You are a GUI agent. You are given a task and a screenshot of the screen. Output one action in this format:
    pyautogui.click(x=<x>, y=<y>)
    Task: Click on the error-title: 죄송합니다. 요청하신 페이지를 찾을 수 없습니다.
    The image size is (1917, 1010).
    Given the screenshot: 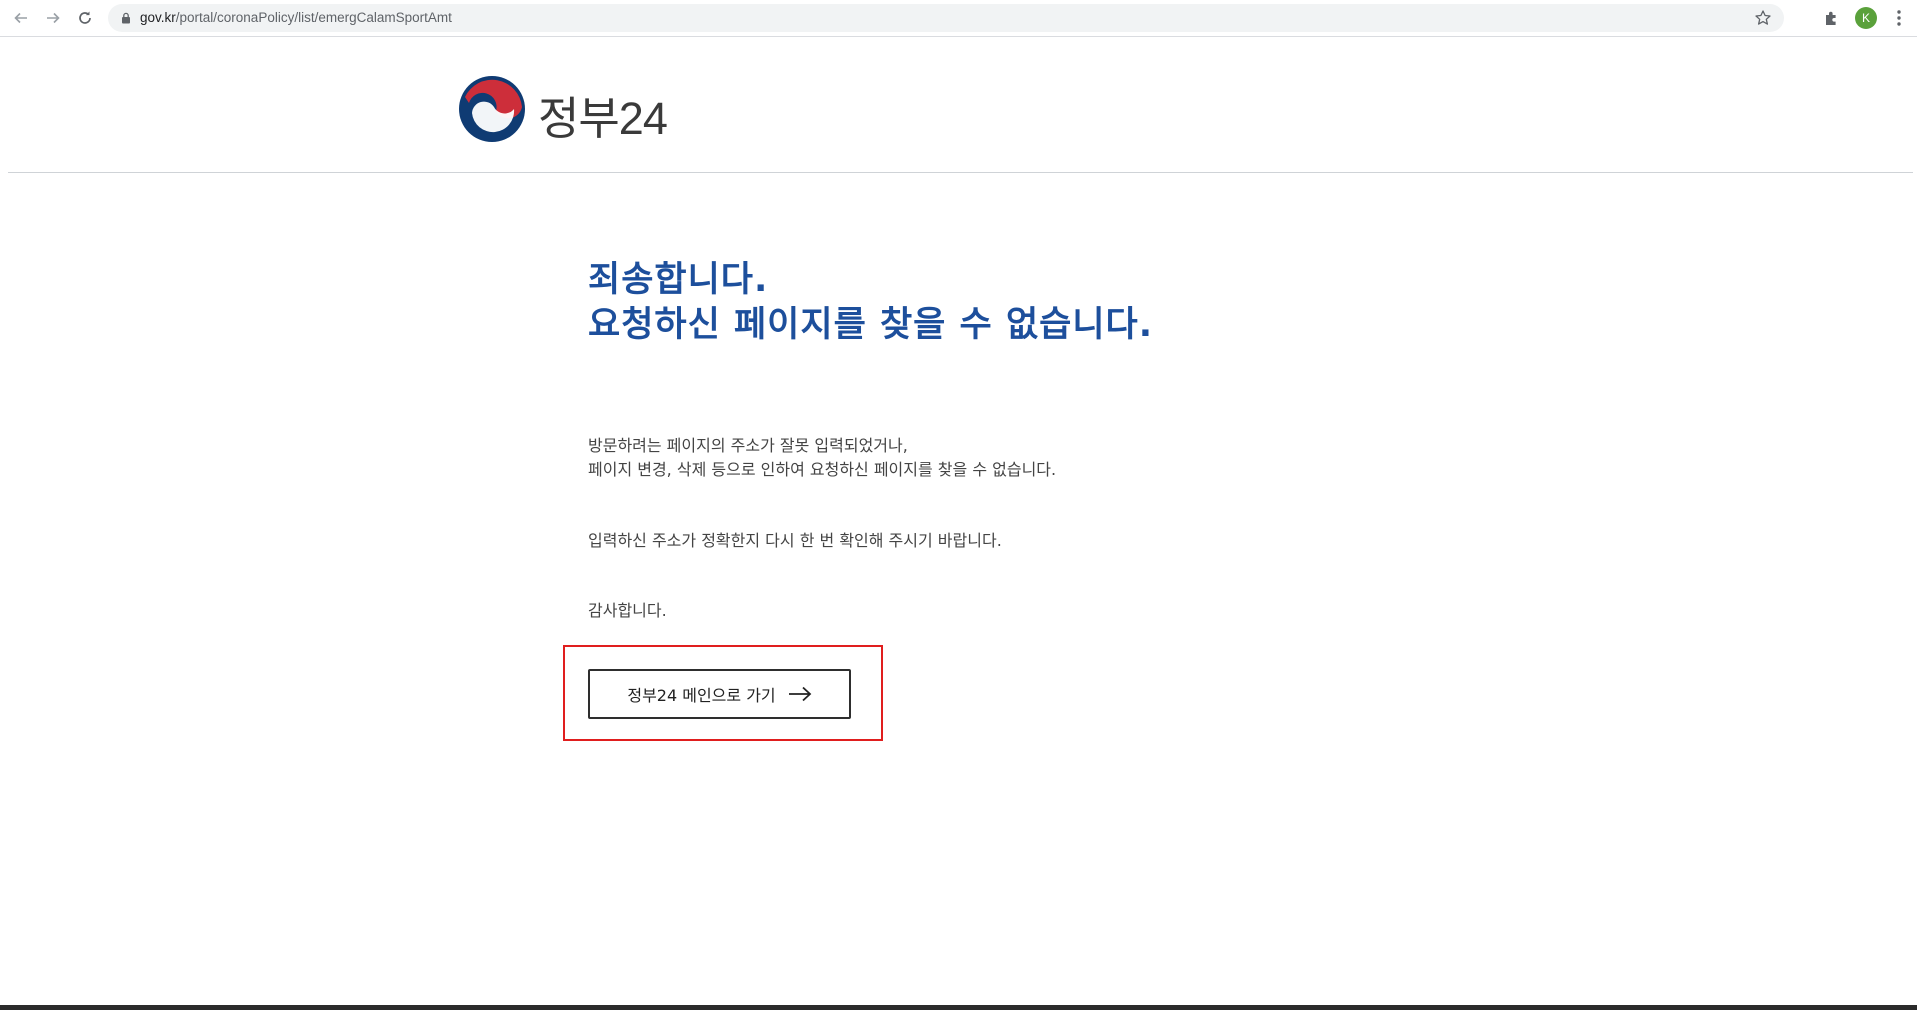 What is the action you would take?
    pyautogui.click(x=870, y=303)
    